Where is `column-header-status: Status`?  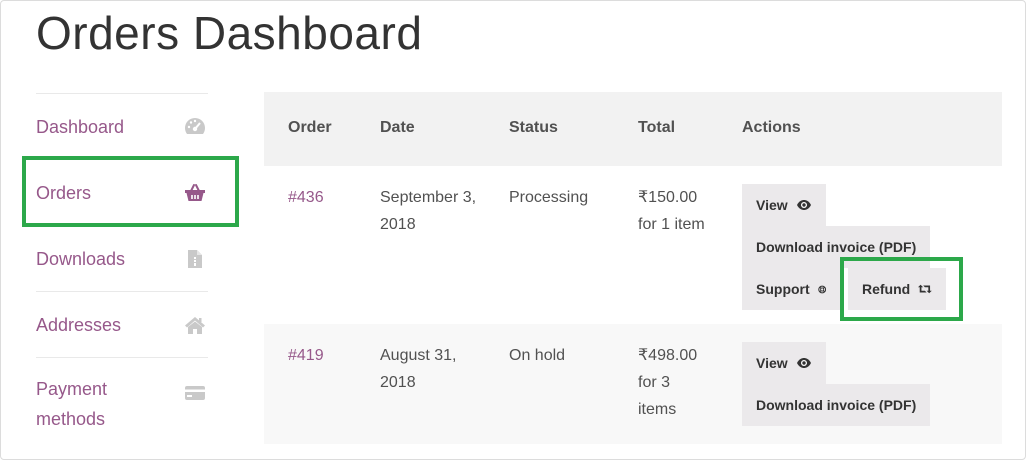 column-header-status: Status is located at coordinates (533, 127).